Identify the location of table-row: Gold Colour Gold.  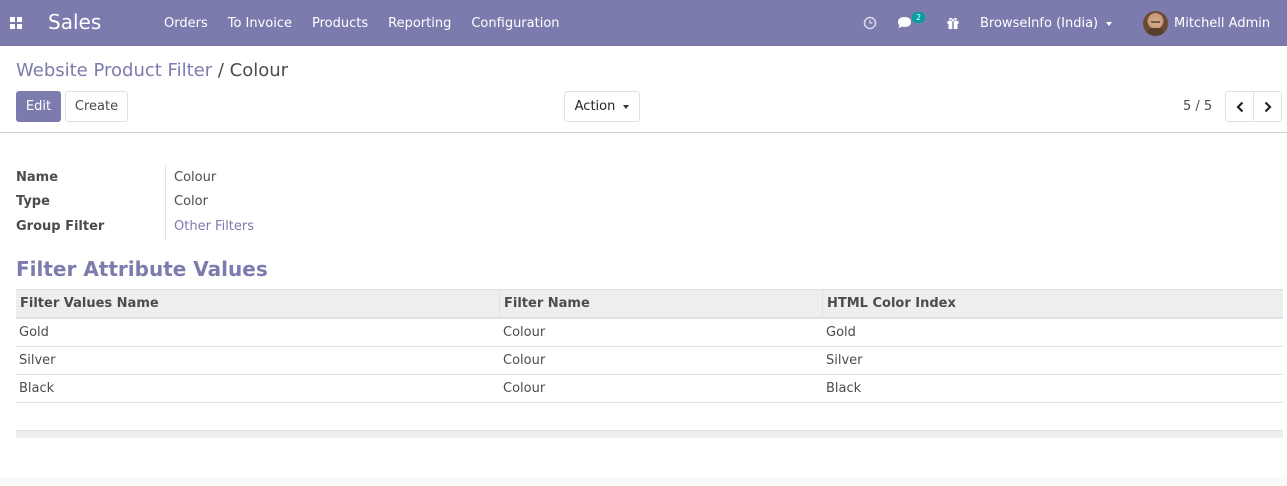
(649, 333).